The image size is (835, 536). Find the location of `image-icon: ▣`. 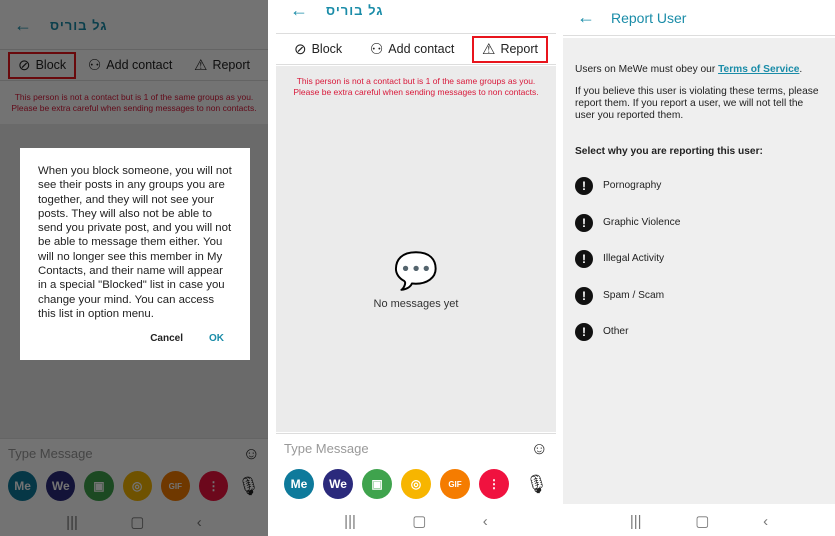

image-icon: ▣ is located at coordinates (377, 484).